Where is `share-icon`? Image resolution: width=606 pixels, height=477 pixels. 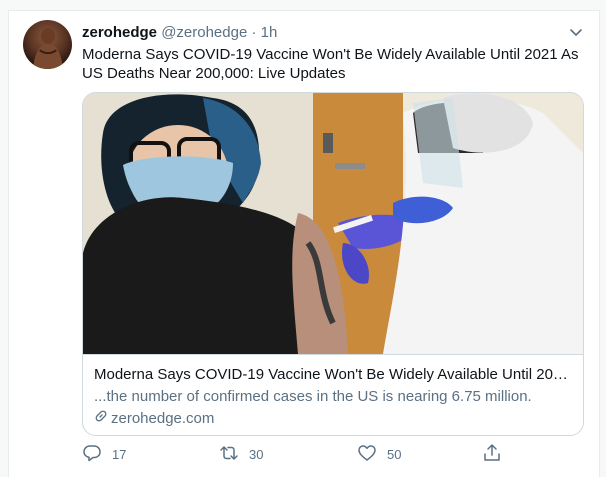
share-icon is located at coordinates (492, 454).